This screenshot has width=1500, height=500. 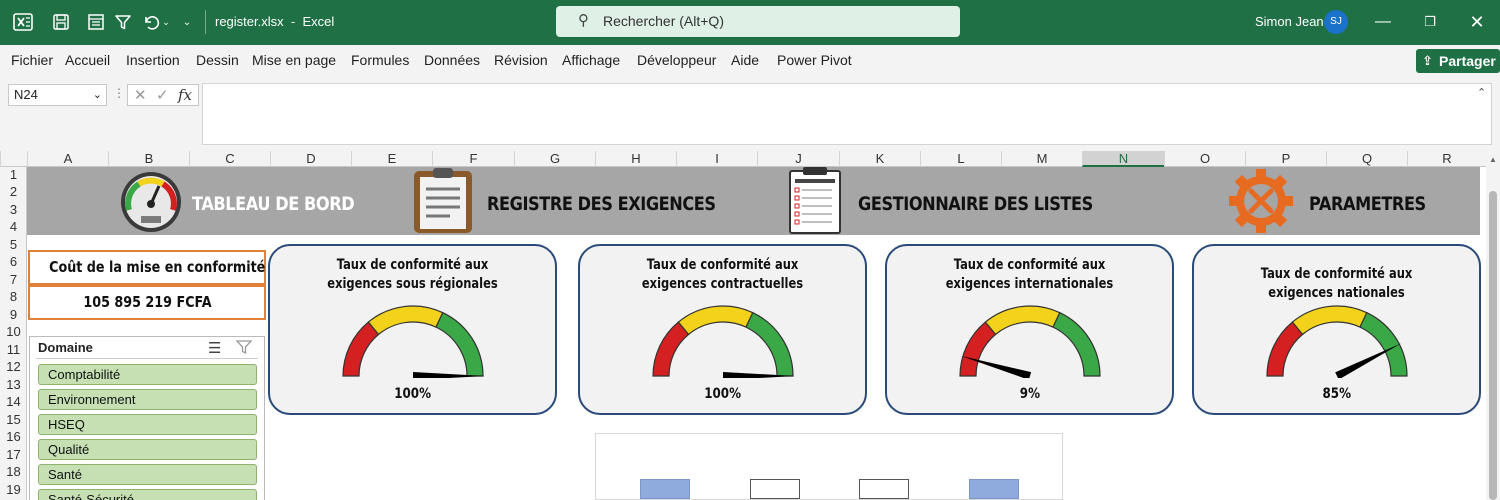 I want to click on row-header: 6, so click(x=13, y=261).